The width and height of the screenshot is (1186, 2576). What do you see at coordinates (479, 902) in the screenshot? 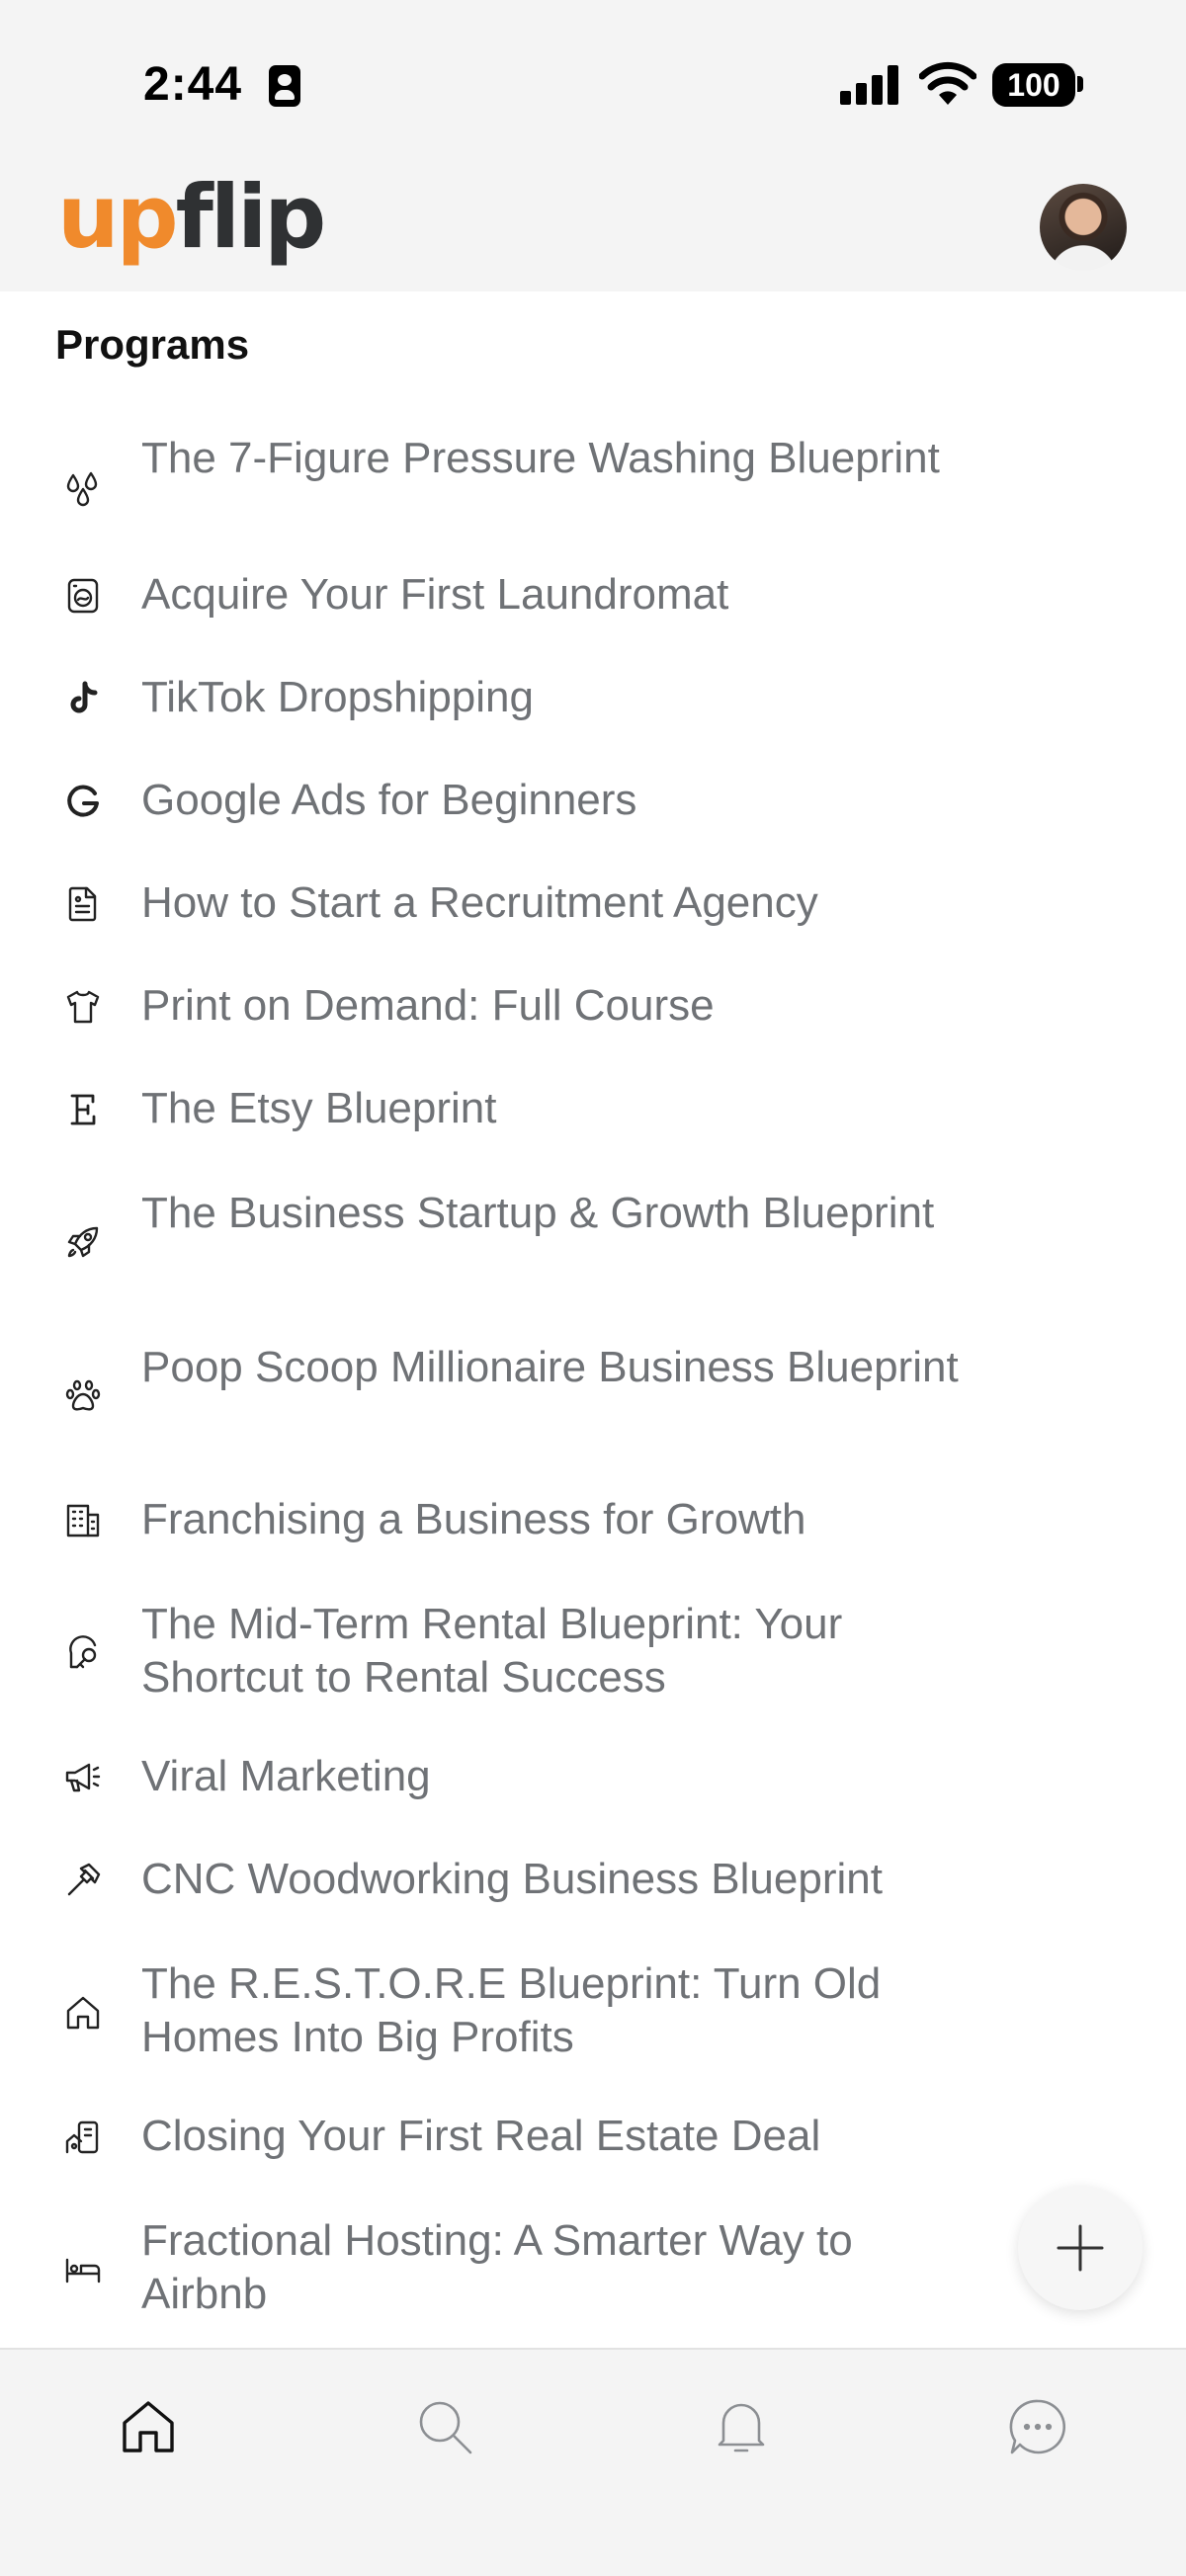
I see `program-label: How to Start a Recruitment Agency` at bounding box center [479, 902].